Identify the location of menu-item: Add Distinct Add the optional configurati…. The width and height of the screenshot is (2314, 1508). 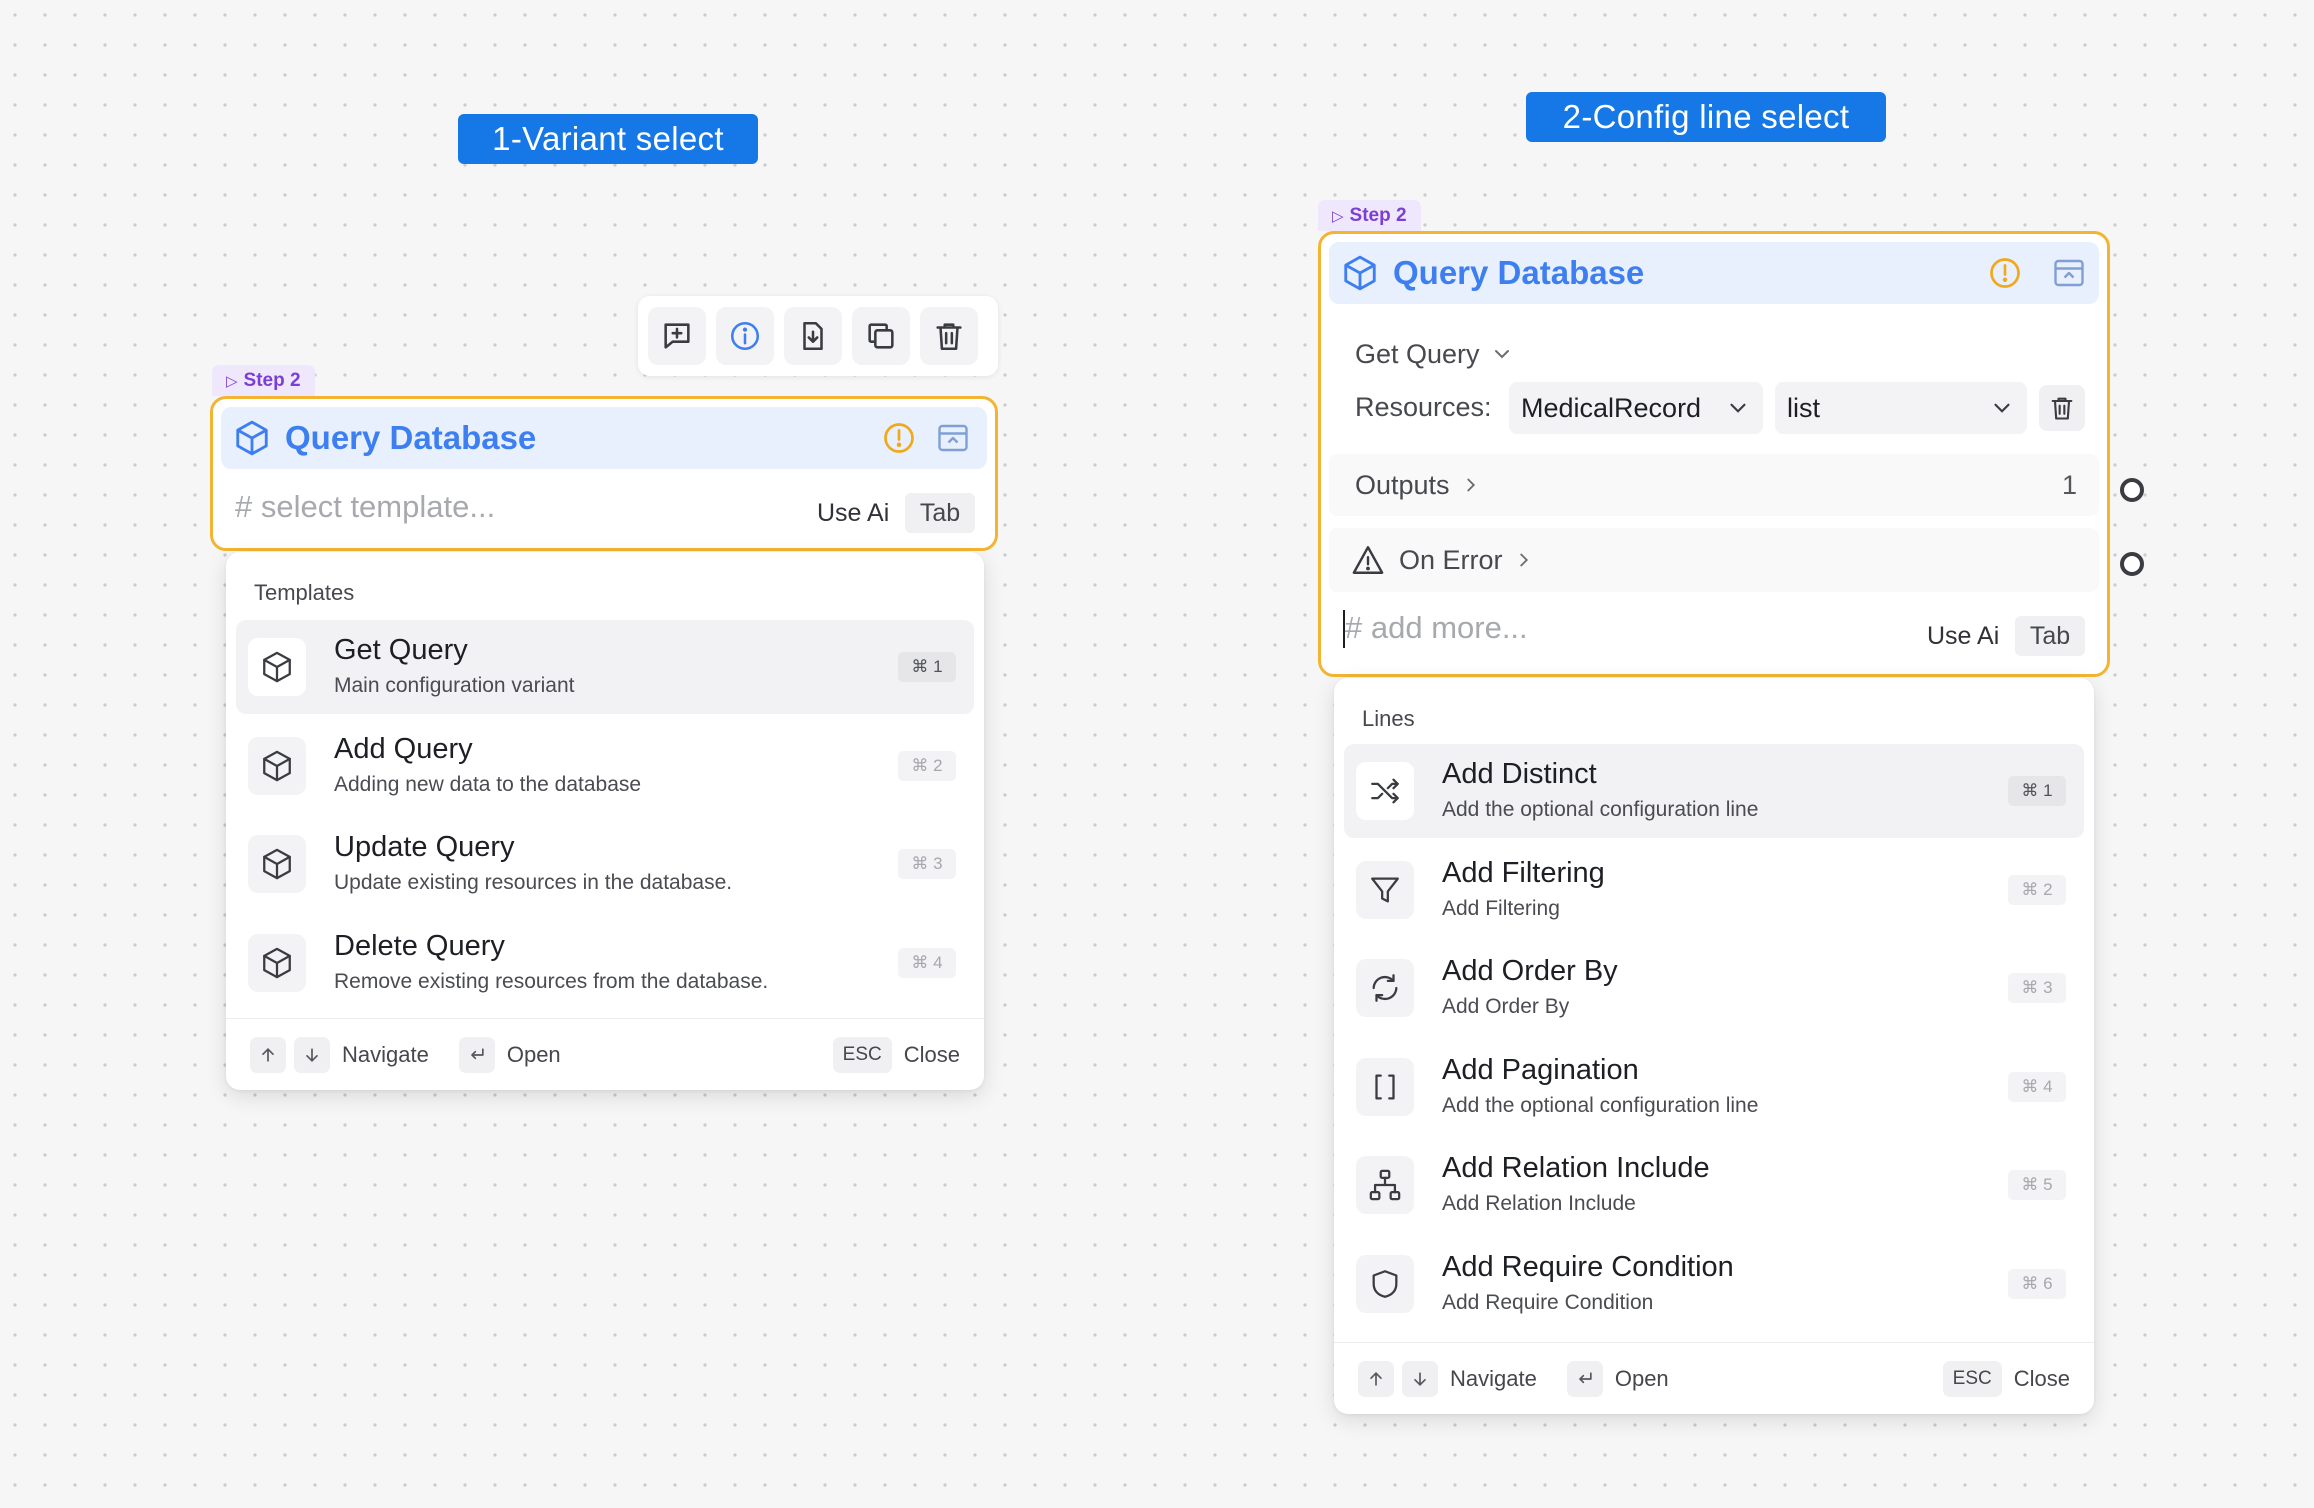
(1714, 791).